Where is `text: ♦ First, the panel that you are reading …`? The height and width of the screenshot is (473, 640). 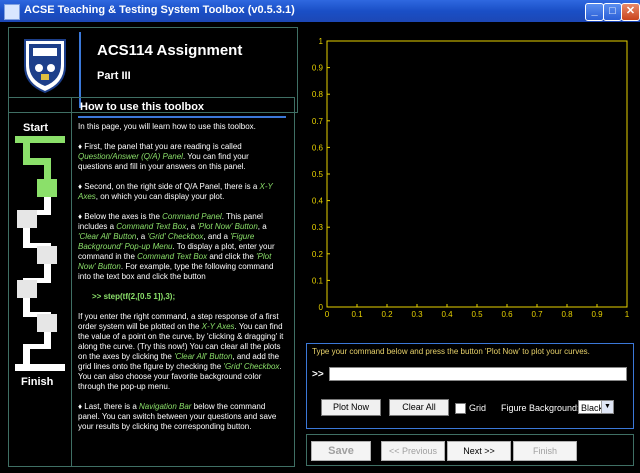
text: ♦ First, the panel that you are reading … is located at coordinates (160, 146).